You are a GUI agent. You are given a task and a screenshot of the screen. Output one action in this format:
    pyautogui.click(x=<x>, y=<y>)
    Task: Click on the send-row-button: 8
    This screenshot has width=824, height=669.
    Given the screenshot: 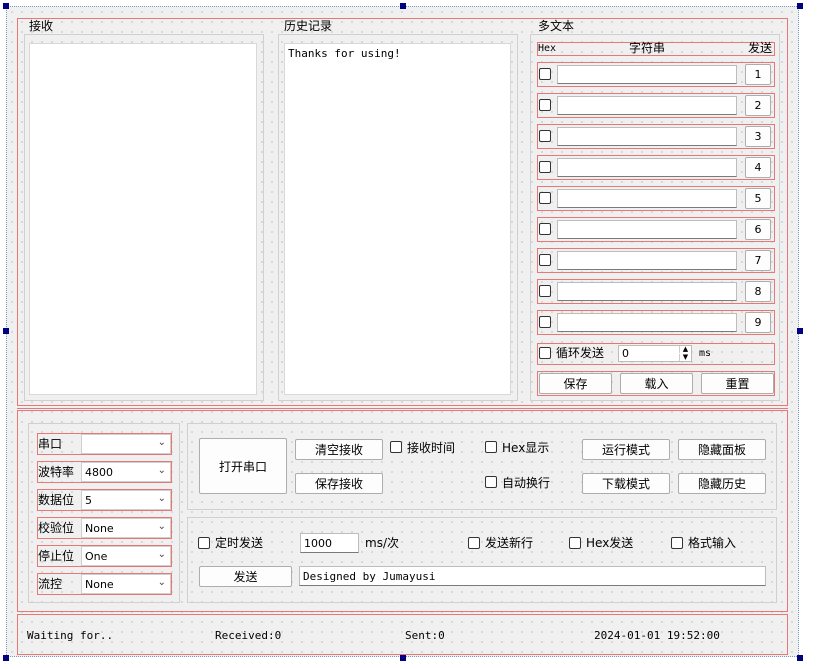 What is the action you would take?
    pyautogui.click(x=758, y=291)
    